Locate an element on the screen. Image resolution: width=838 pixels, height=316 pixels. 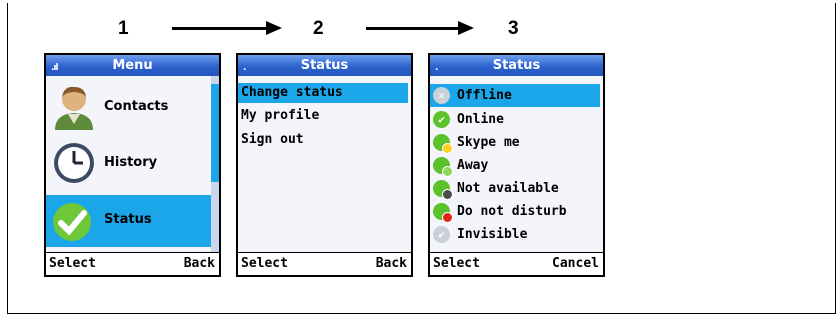
menu-item-history: History is located at coordinates (129, 164).